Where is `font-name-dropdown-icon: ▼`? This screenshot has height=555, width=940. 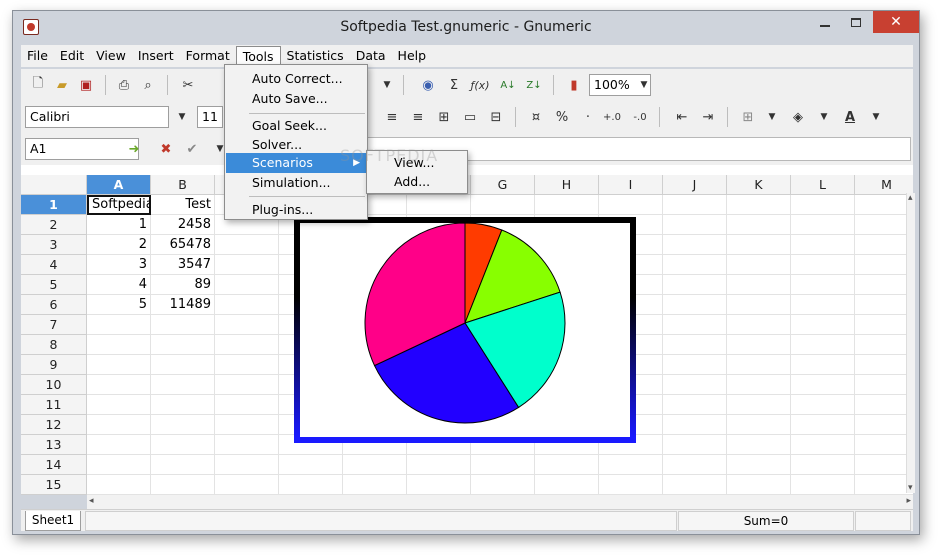
font-name-dropdown-icon: ▼ is located at coordinates (182, 117).